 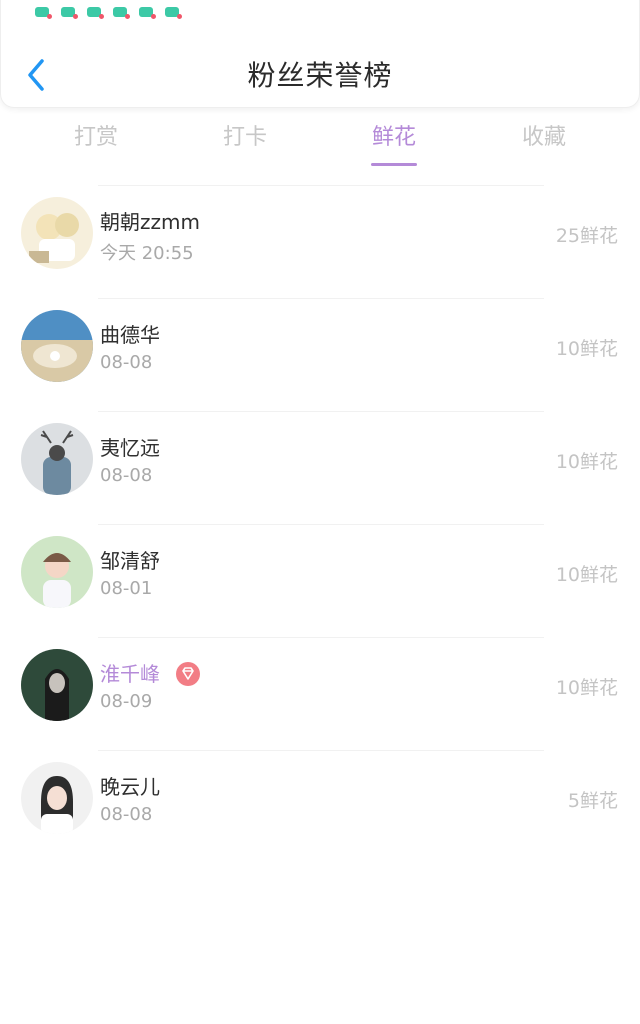 What do you see at coordinates (130, 335) in the screenshot?
I see `fan-name: 曲德华` at bounding box center [130, 335].